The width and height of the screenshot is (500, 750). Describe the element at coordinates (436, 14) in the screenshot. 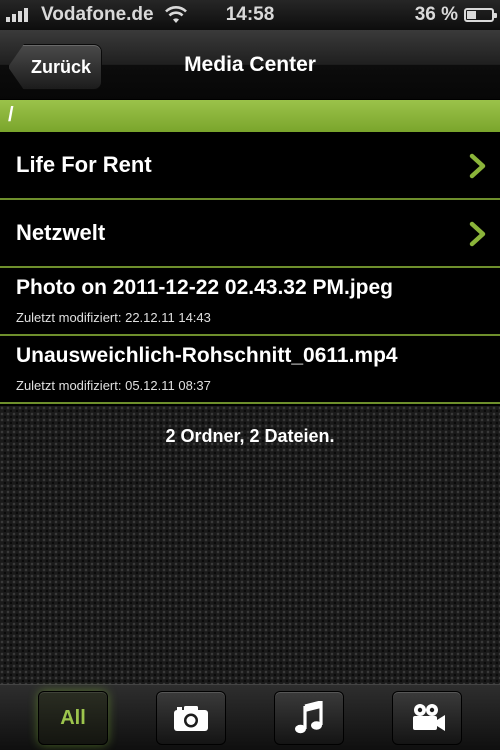

I see `battery-percent: 36 %` at that location.